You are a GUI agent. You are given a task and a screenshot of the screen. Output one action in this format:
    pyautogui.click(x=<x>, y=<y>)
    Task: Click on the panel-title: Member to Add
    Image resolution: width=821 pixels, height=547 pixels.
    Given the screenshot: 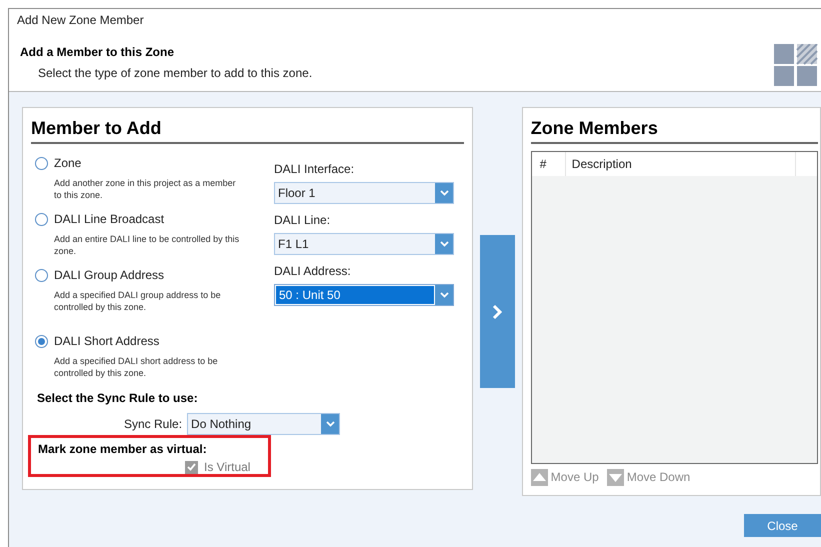 What is the action you would take?
    pyautogui.click(x=247, y=130)
    